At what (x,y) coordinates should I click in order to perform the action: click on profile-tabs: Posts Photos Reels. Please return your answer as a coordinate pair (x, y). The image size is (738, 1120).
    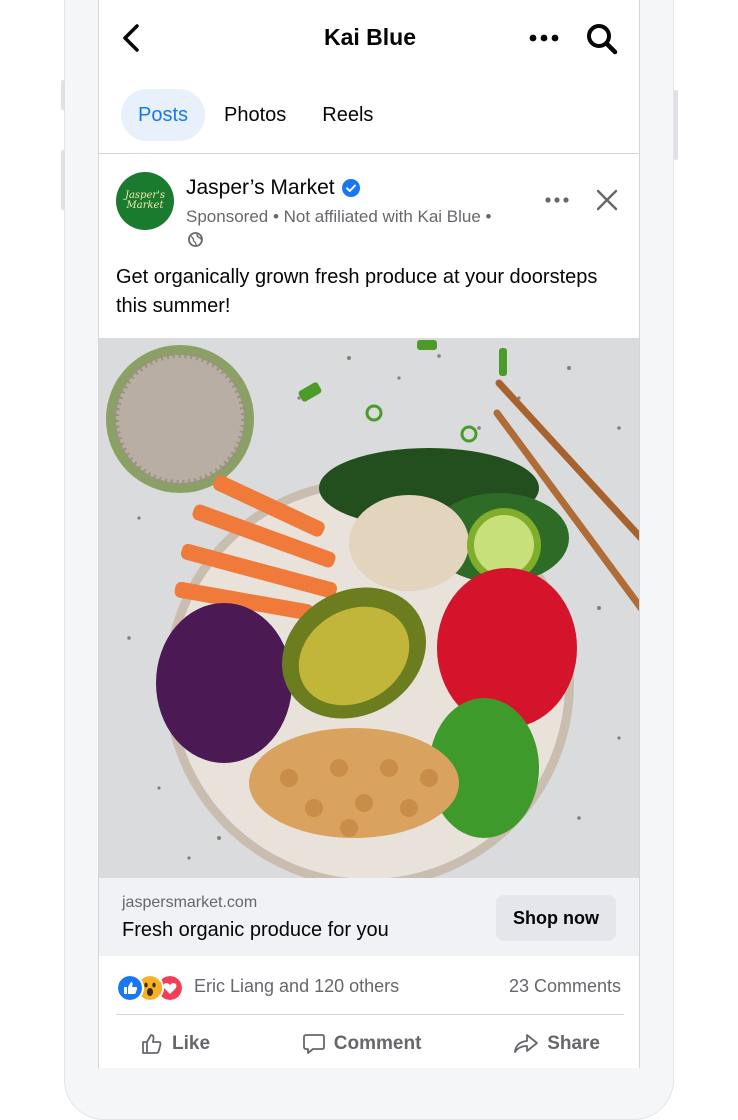
    Looking at the image, I should click on (256, 115).